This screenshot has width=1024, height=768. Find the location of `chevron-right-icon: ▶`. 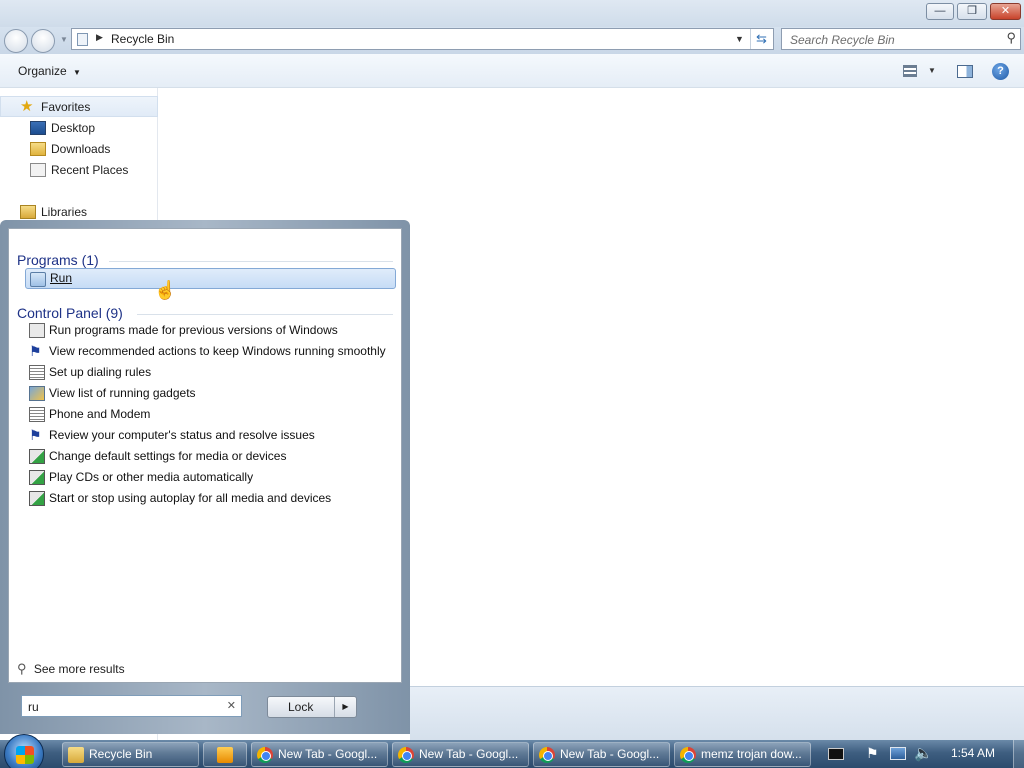

chevron-right-icon: ▶ is located at coordinates (99, 37).